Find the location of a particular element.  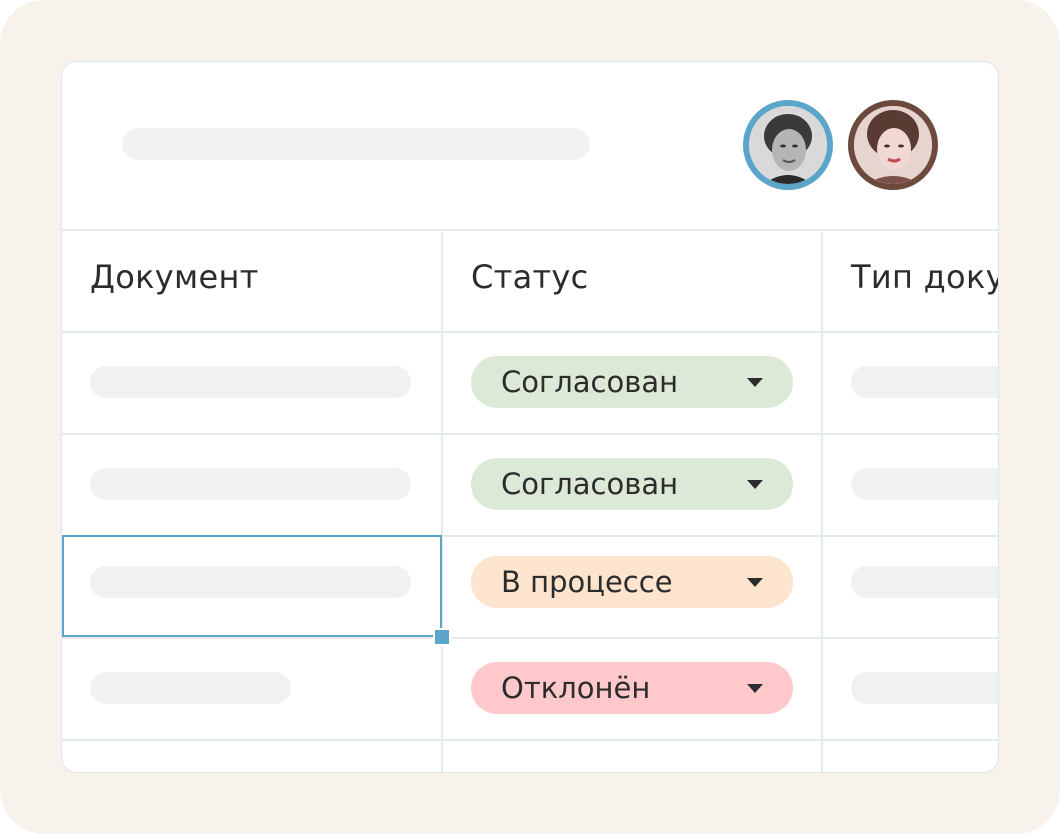

status-label: Отклонён is located at coordinates (576, 688).